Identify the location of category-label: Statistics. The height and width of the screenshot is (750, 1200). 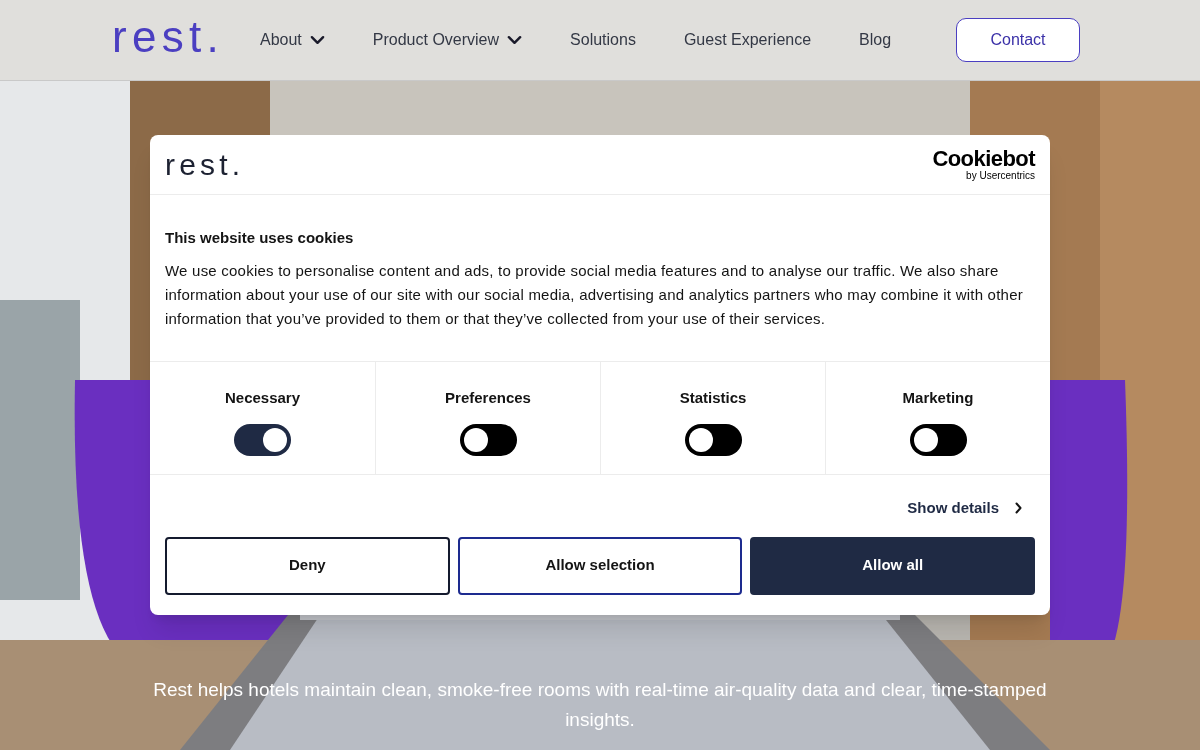
(713, 398).